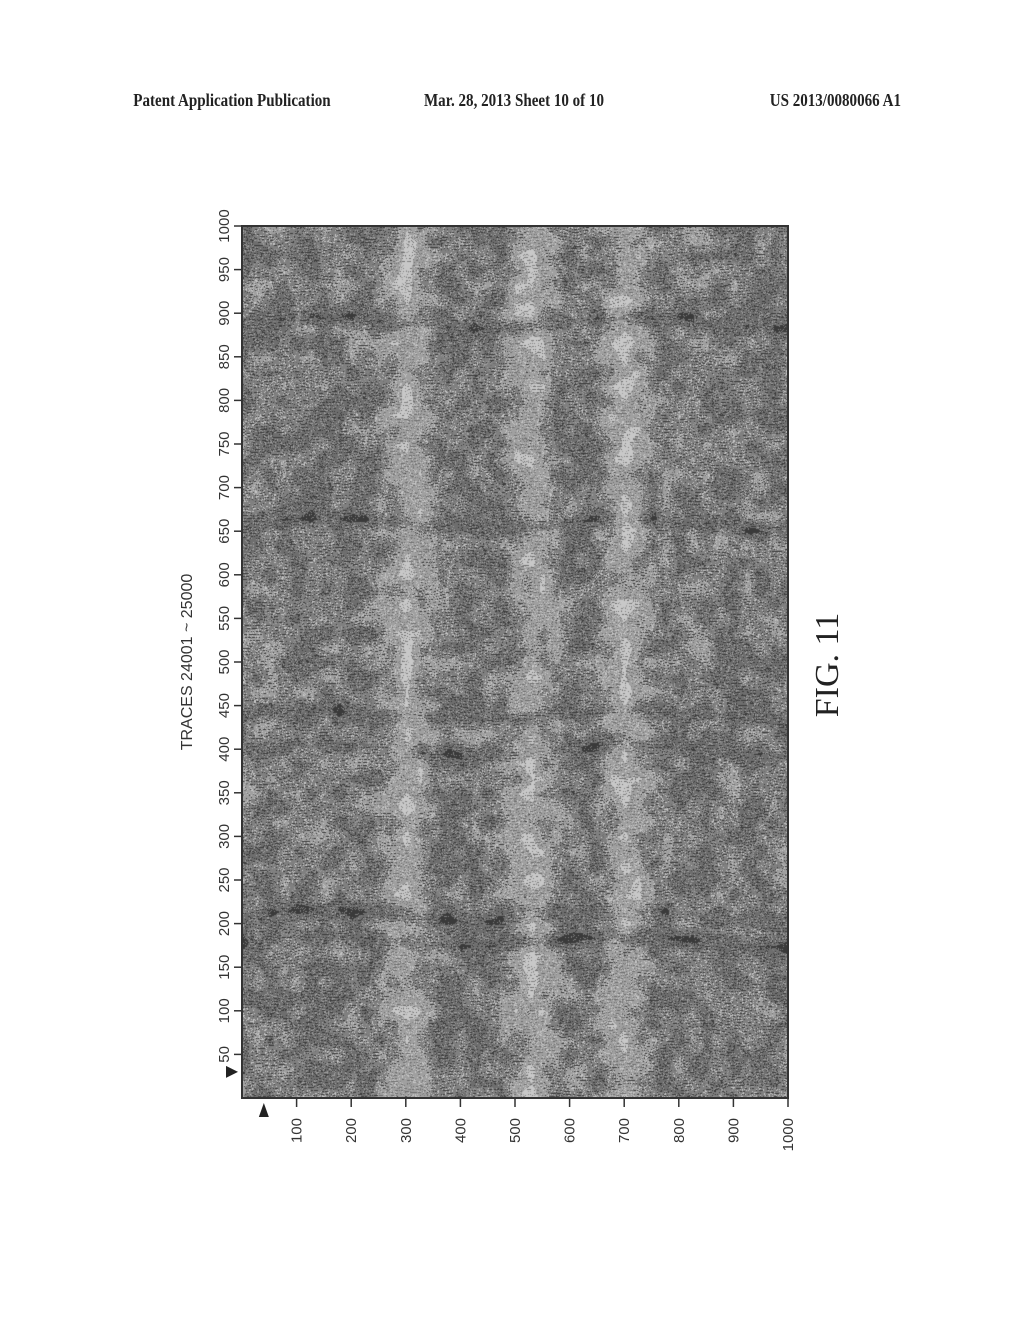 The height and width of the screenshot is (1320, 1024). I want to click on x-tick-label: 200, so click(351, 1130).